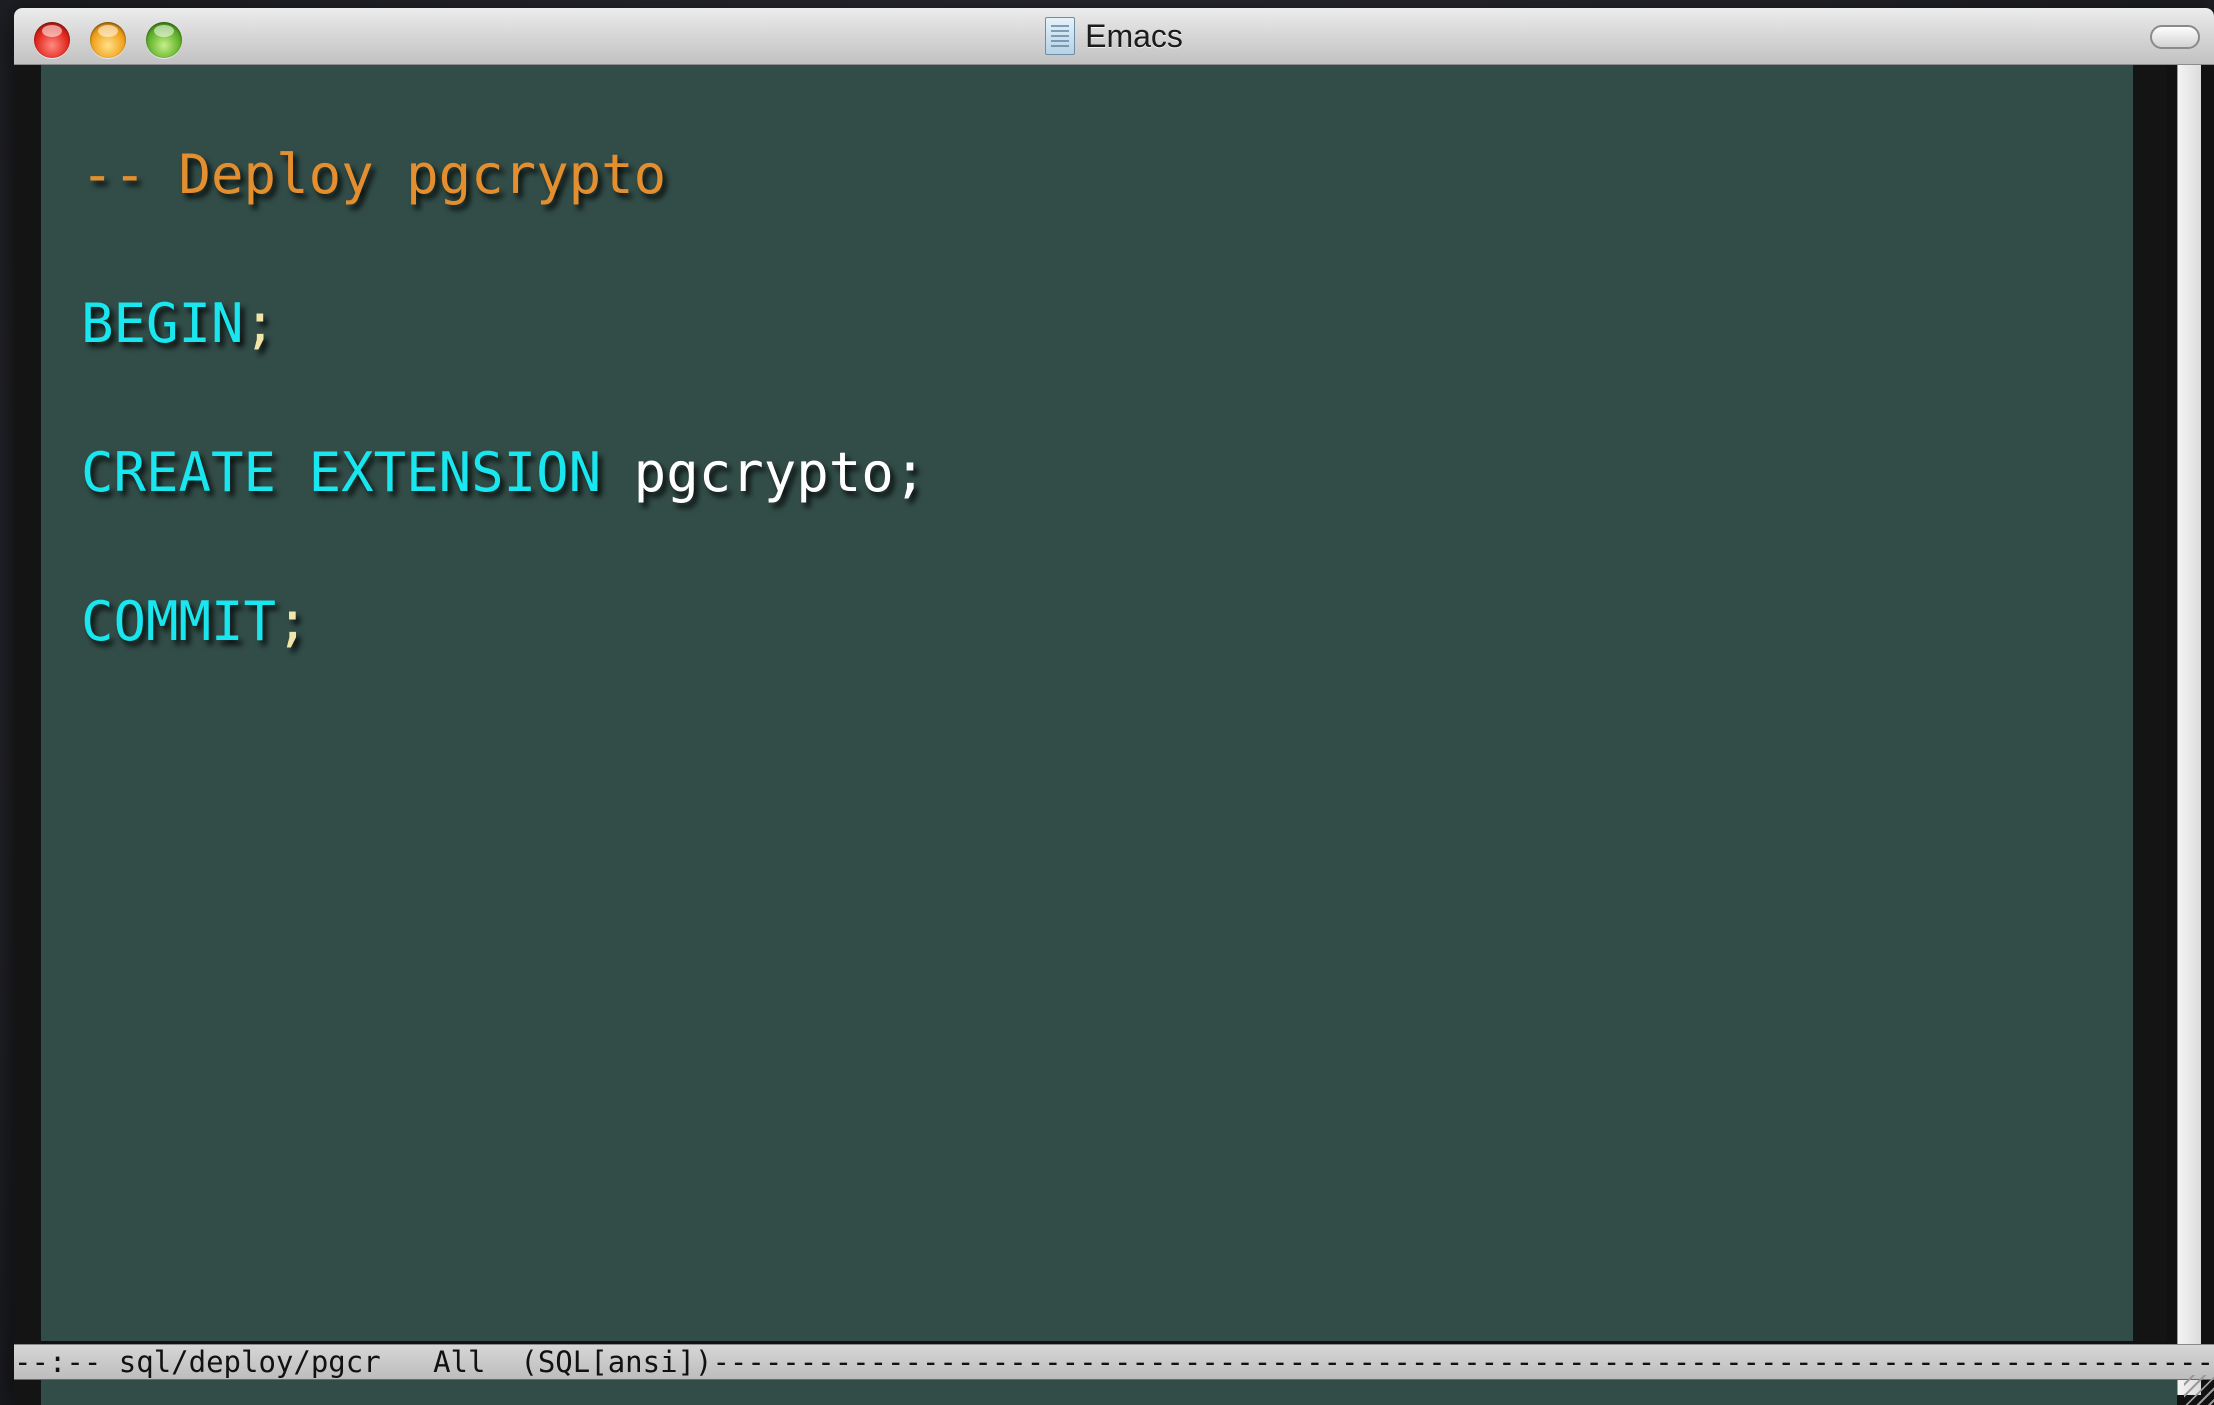 This screenshot has height=1405, width=2214. Describe the element at coordinates (459, 1362) in the screenshot. I see `modeline-position: All` at that location.